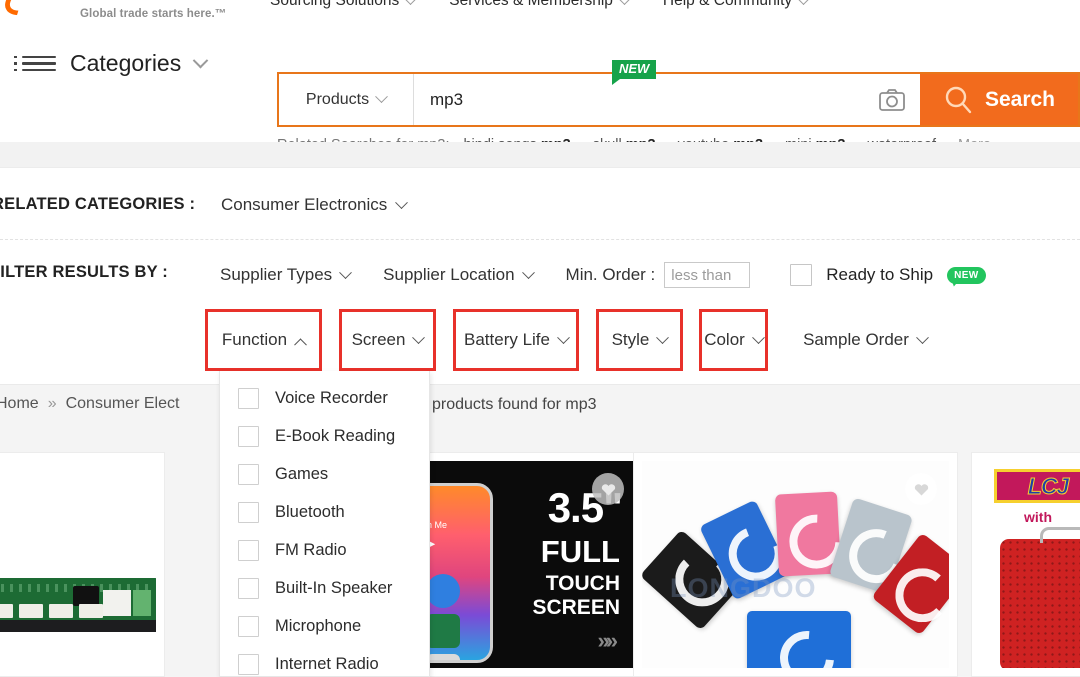 This screenshot has height=677, width=1080. What do you see at coordinates (610, 274) in the screenshot?
I see `min-order-label: Min. Order :` at bounding box center [610, 274].